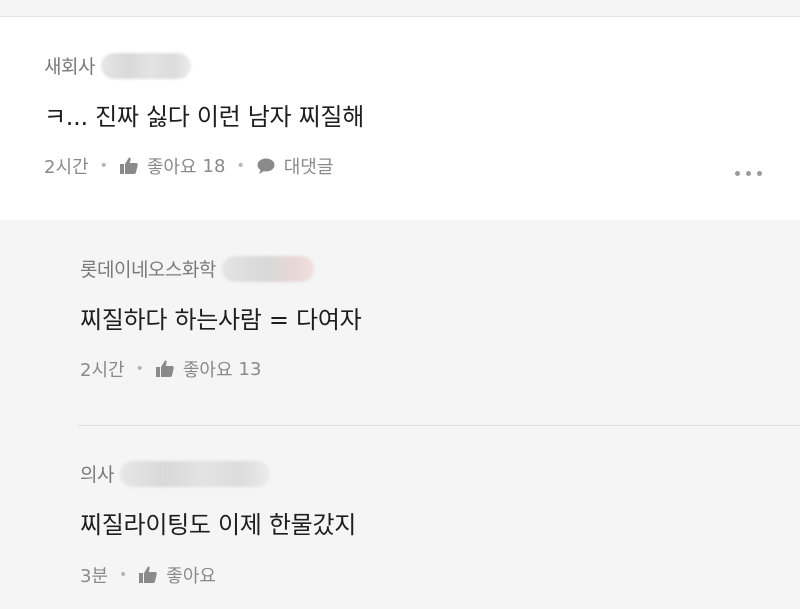 This screenshot has height=609, width=800. I want to click on like-button: 좋아요 13, so click(208, 369).